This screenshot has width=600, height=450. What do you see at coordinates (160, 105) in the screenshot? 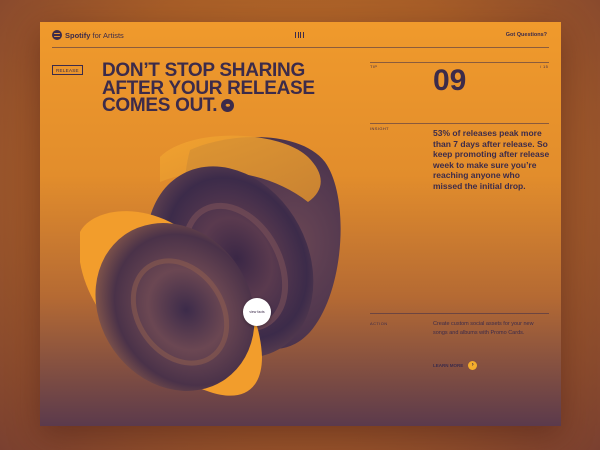
I see `title-line-3: COMES OUT.` at bounding box center [160, 105].